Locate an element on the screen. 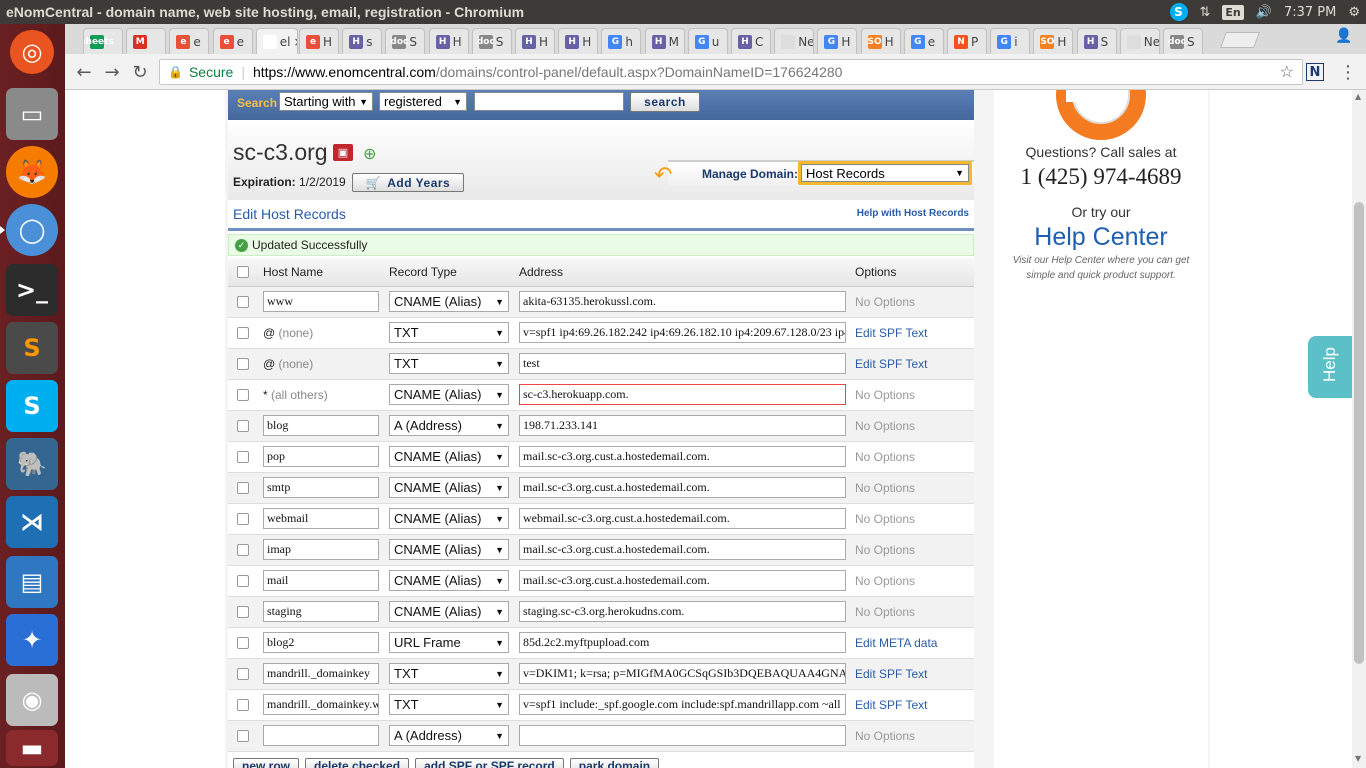  page-scrollbar: ▲ ▼ is located at coordinates (1359, 429).